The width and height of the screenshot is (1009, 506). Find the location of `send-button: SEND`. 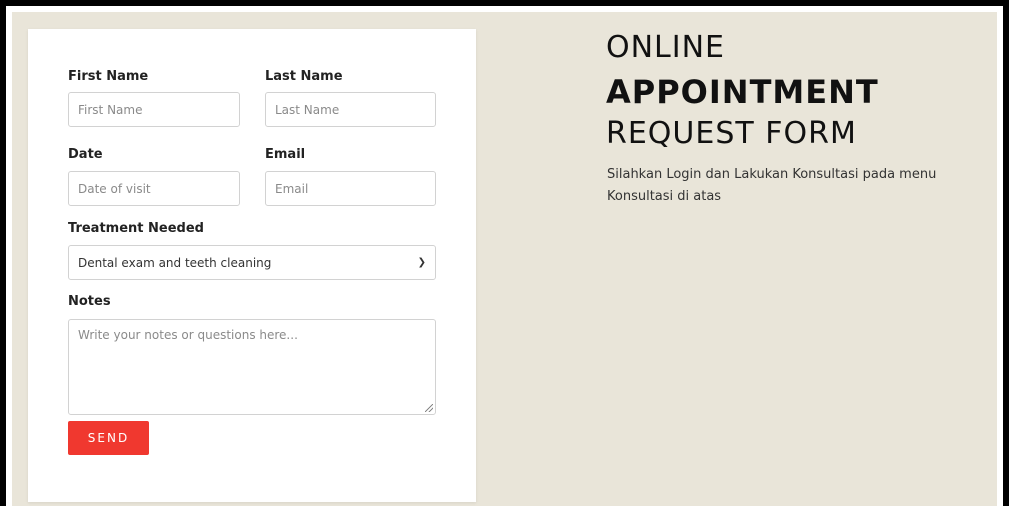

send-button: SEND is located at coordinates (108, 438).